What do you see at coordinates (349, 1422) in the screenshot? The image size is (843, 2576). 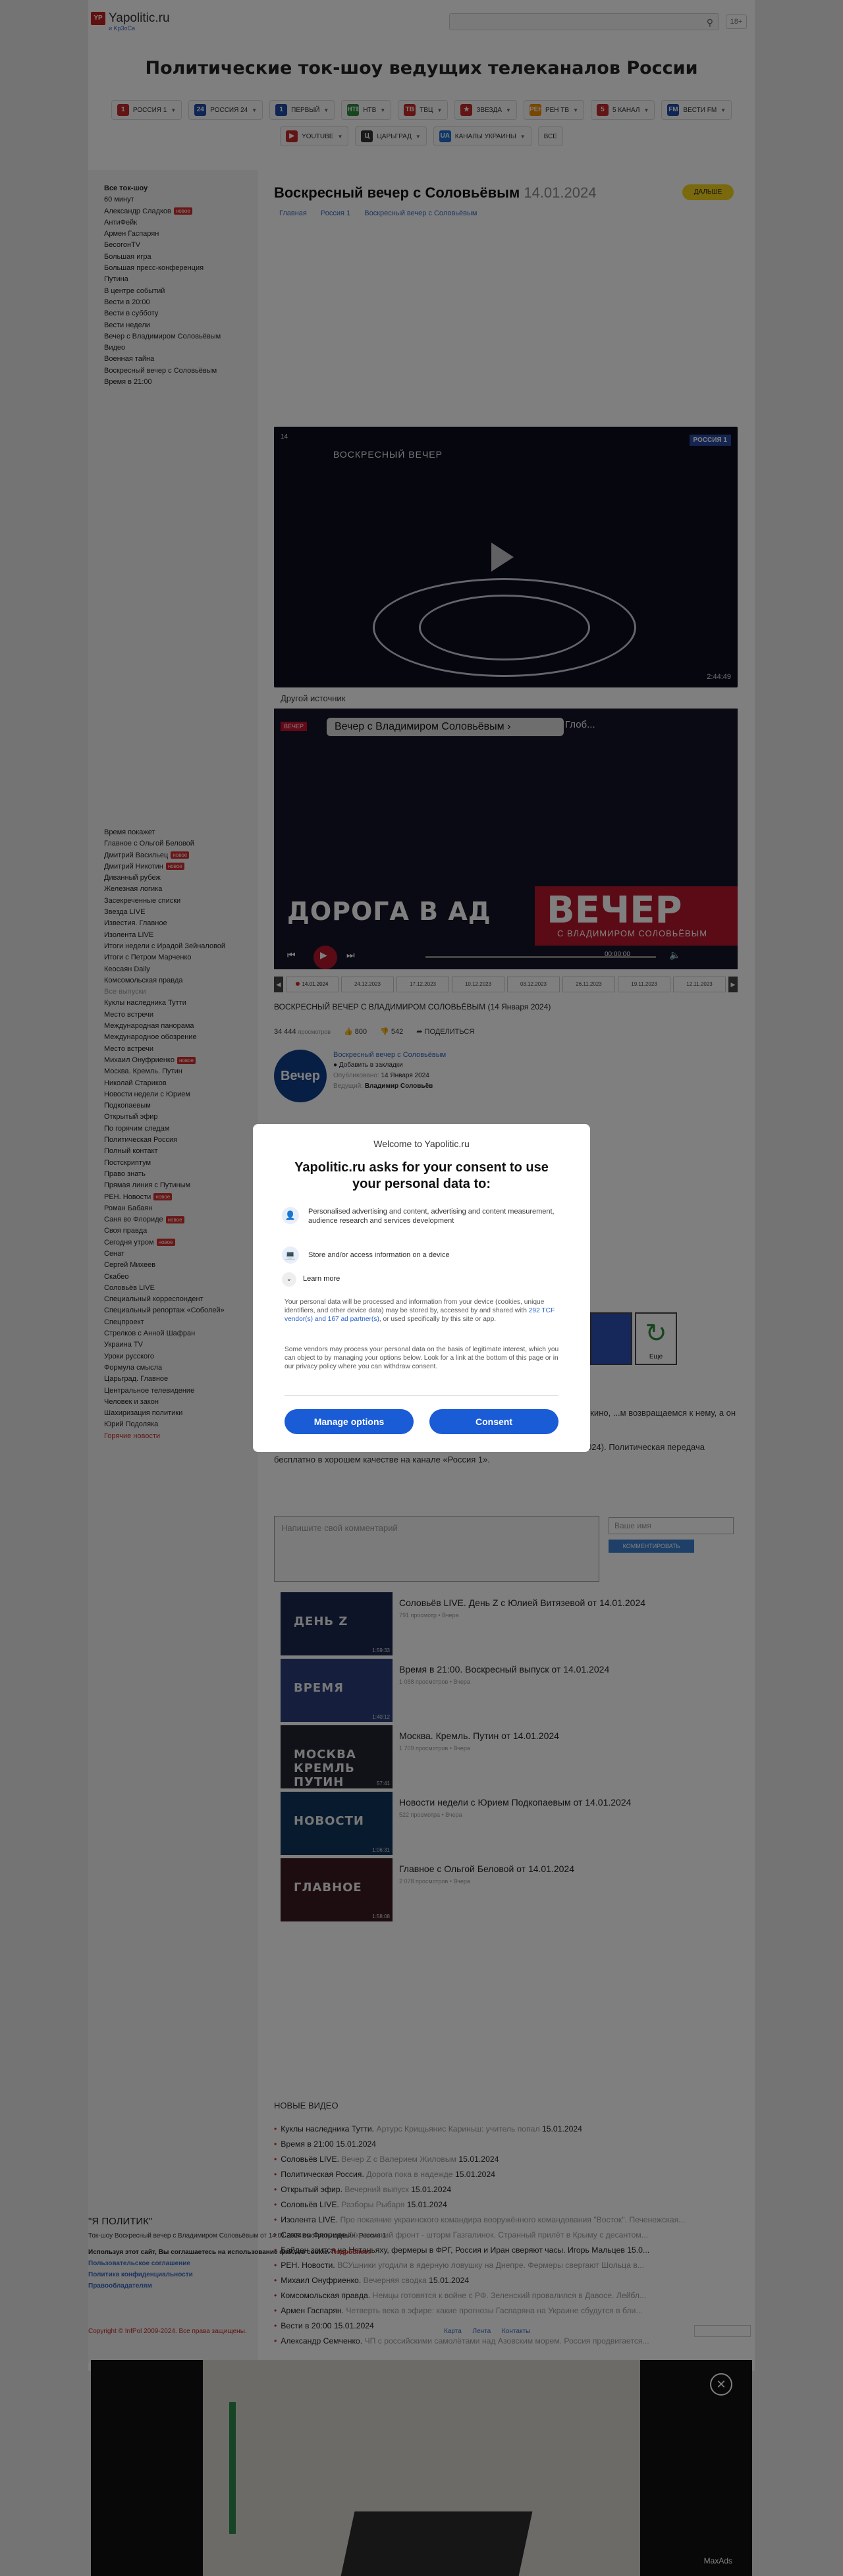 I see `manage-options-button: Manage options` at bounding box center [349, 1422].